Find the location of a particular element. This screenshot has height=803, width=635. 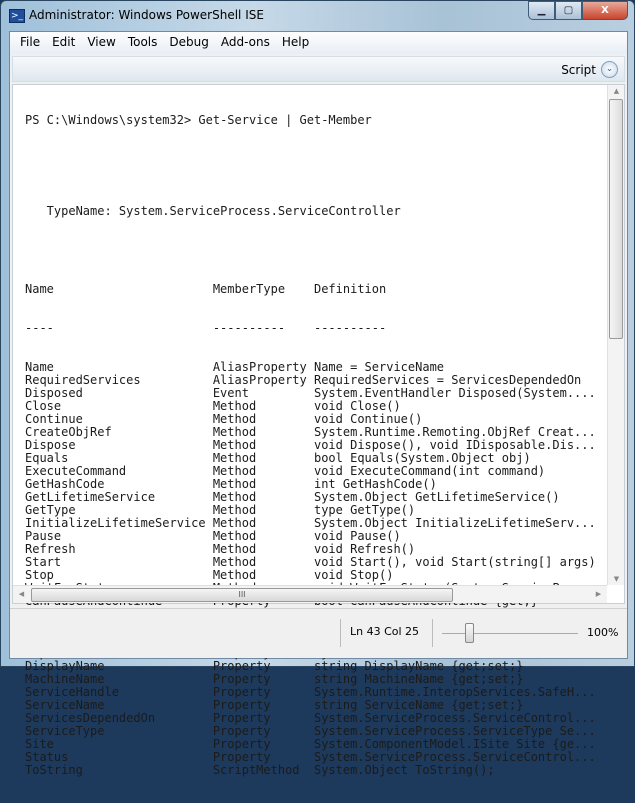

member-definition: RequiredServices = ServicesDependedOn is located at coordinates (447, 380).